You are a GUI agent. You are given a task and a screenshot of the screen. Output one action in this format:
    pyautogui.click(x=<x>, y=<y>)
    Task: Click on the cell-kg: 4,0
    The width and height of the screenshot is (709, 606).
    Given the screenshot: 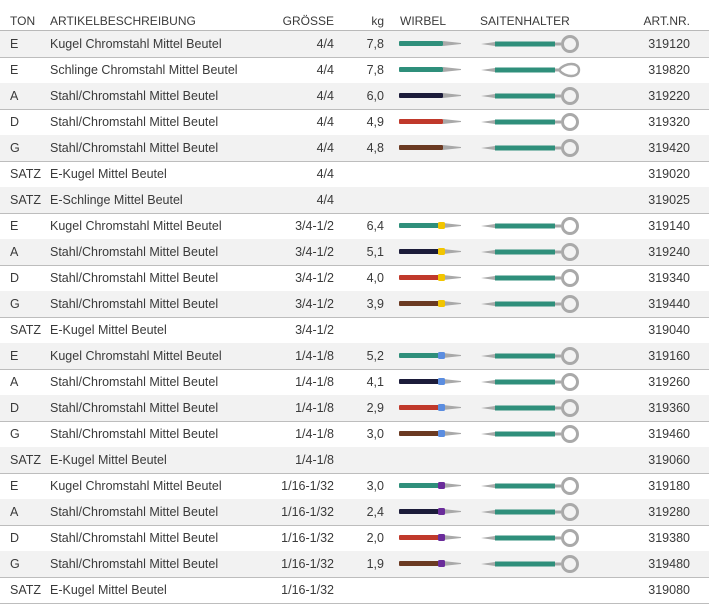 What is the action you would take?
    pyautogui.click(x=375, y=278)
    